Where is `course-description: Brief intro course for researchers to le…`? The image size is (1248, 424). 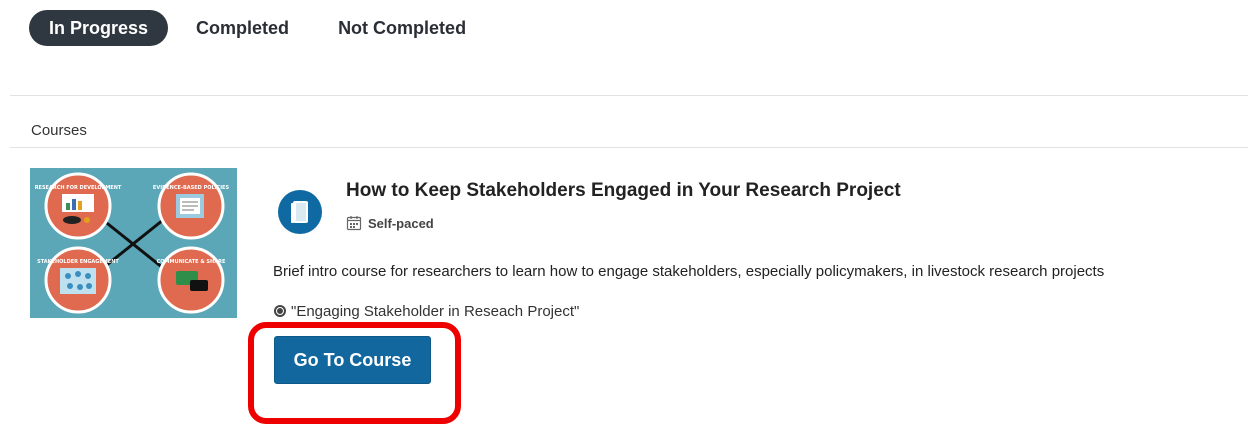
course-description: Brief intro course for researchers to le… is located at coordinates (689, 271).